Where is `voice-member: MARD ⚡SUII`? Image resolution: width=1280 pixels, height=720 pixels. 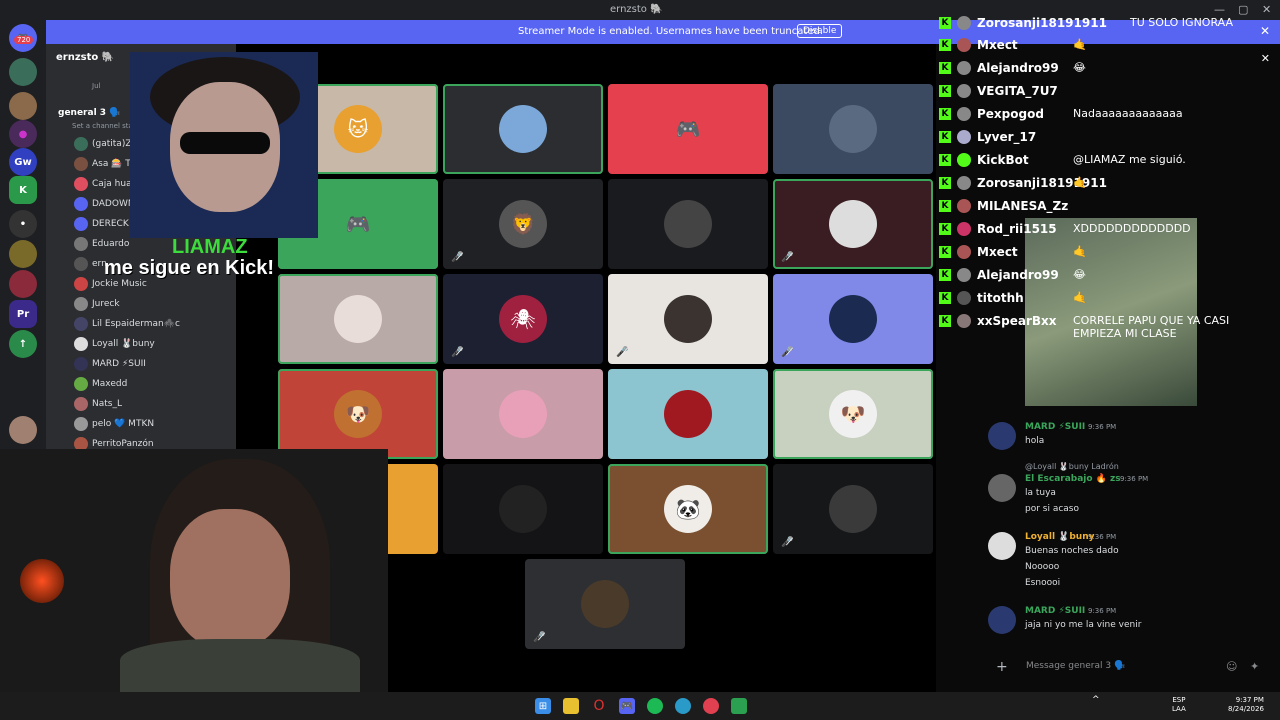 voice-member: MARD ⚡SUII is located at coordinates (110, 364).